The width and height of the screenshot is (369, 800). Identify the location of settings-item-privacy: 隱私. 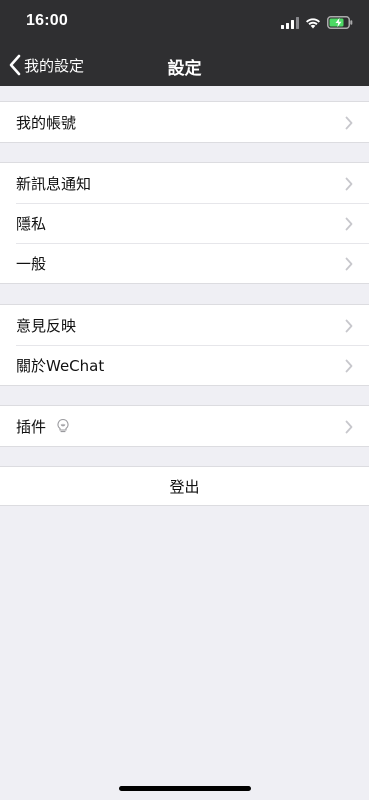
(184, 223).